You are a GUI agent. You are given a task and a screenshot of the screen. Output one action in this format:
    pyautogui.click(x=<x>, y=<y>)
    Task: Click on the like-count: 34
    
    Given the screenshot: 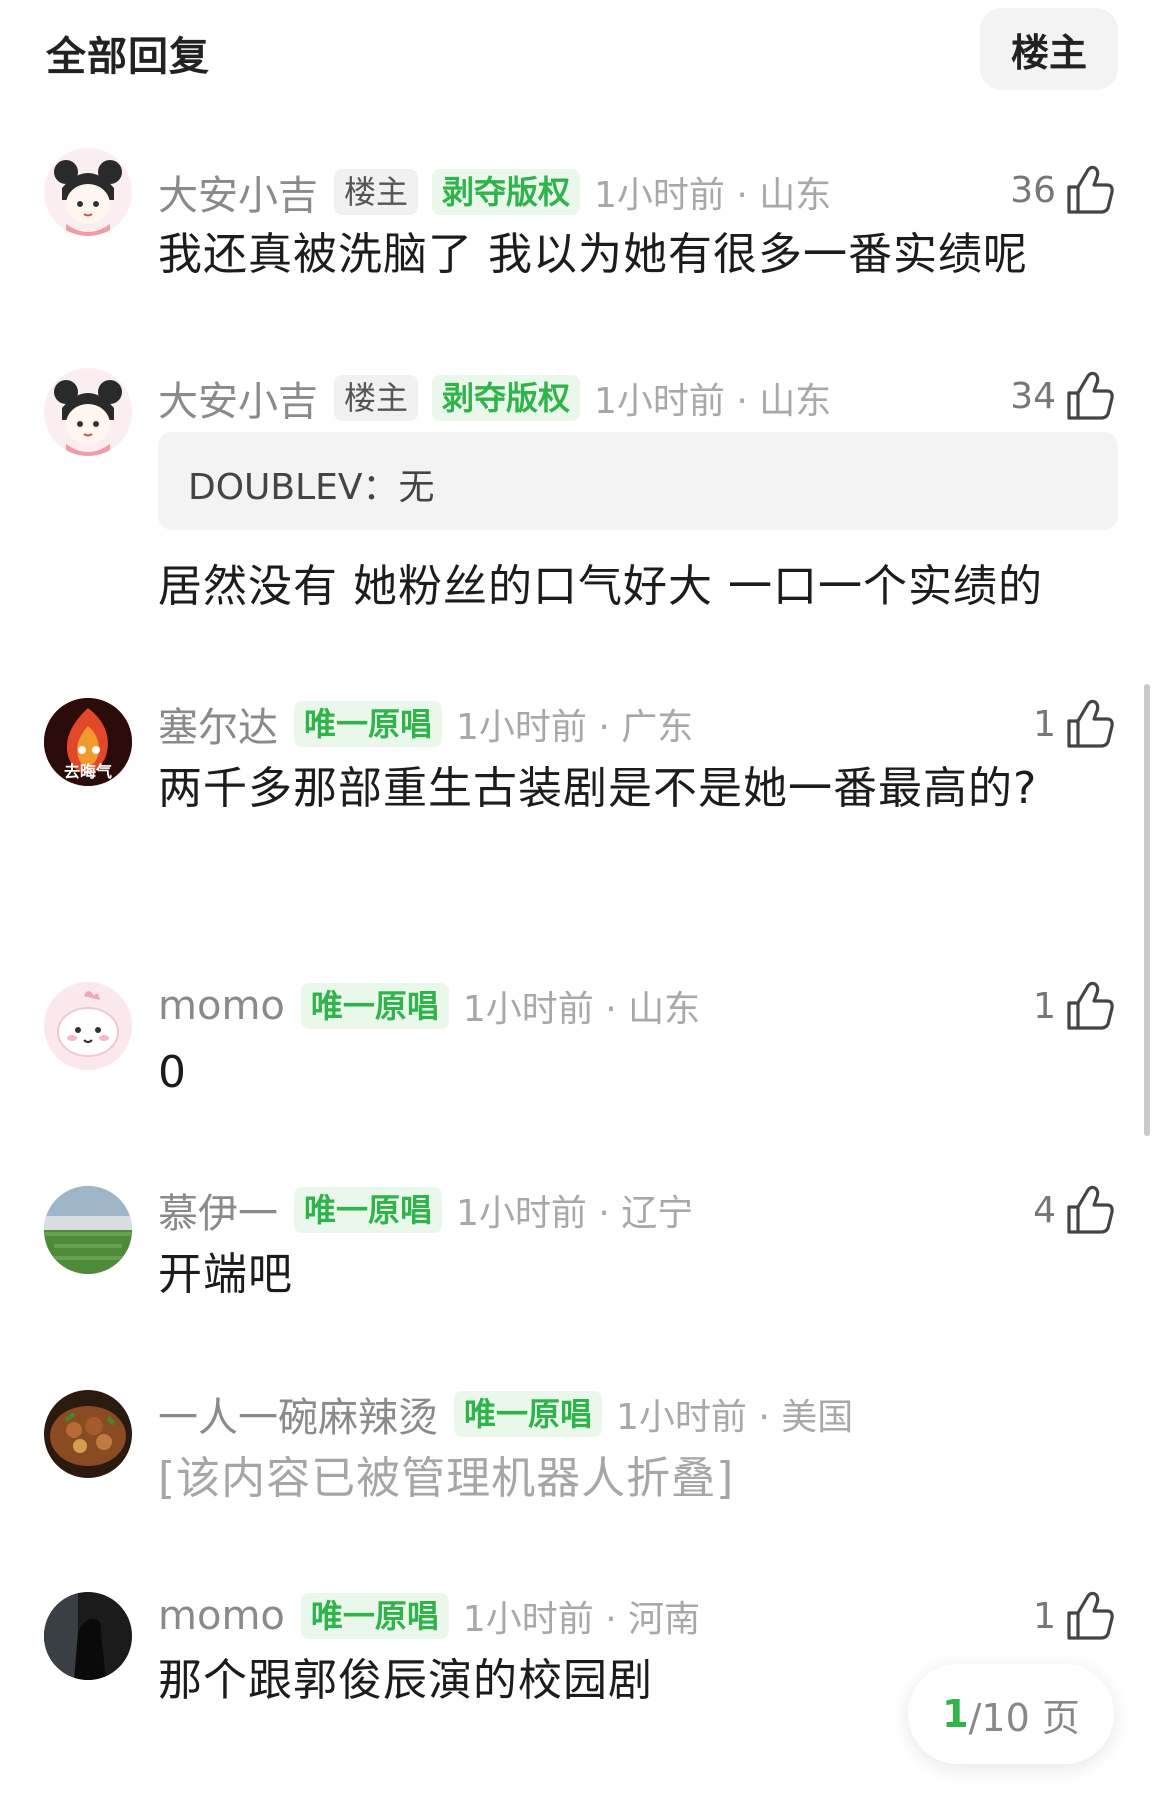 What is the action you would take?
    pyautogui.click(x=1033, y=396)
    